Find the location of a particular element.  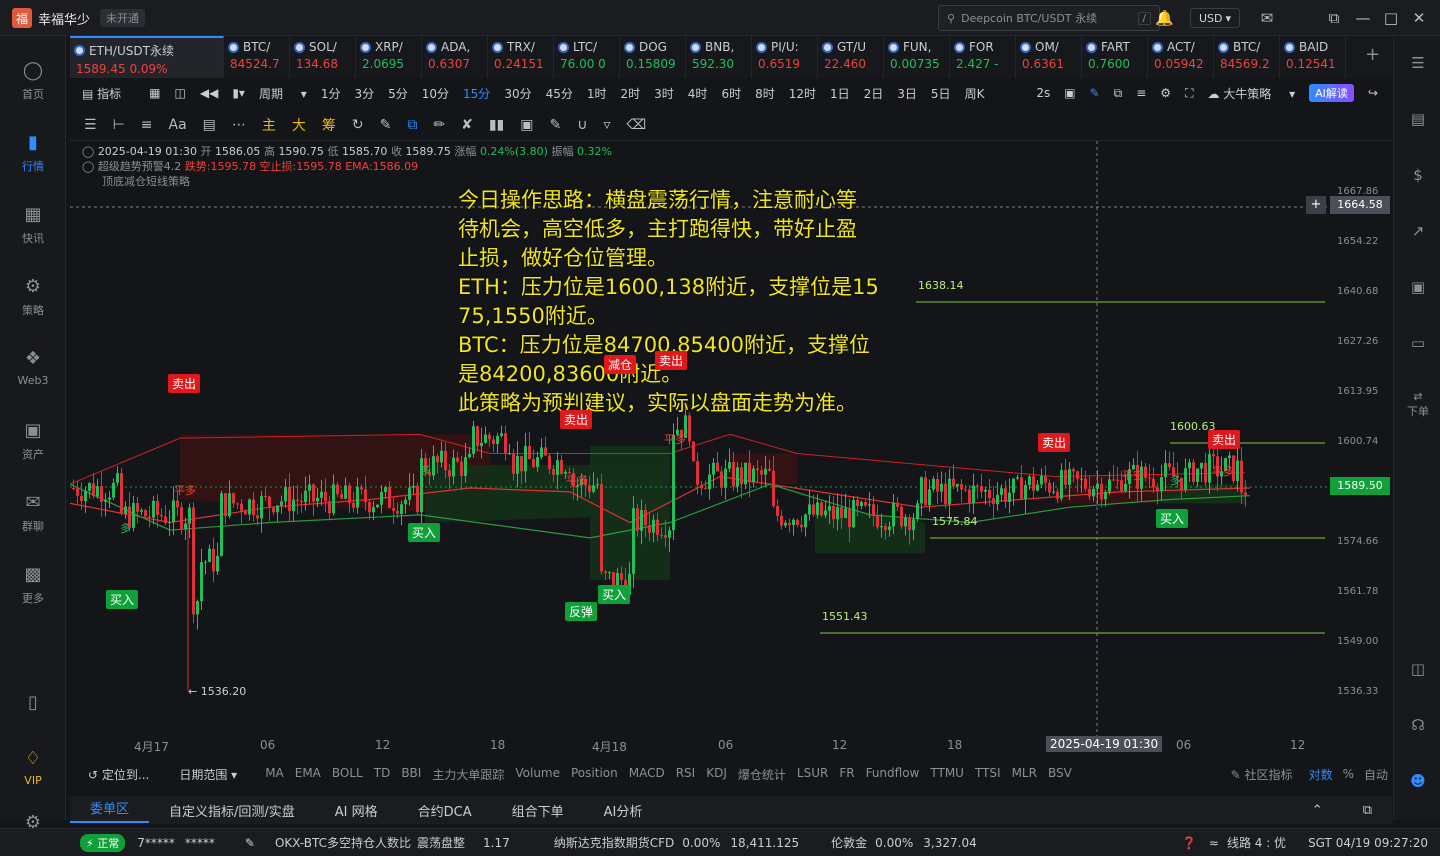

indicator-item: Volume is located at coordinates (537, 774).